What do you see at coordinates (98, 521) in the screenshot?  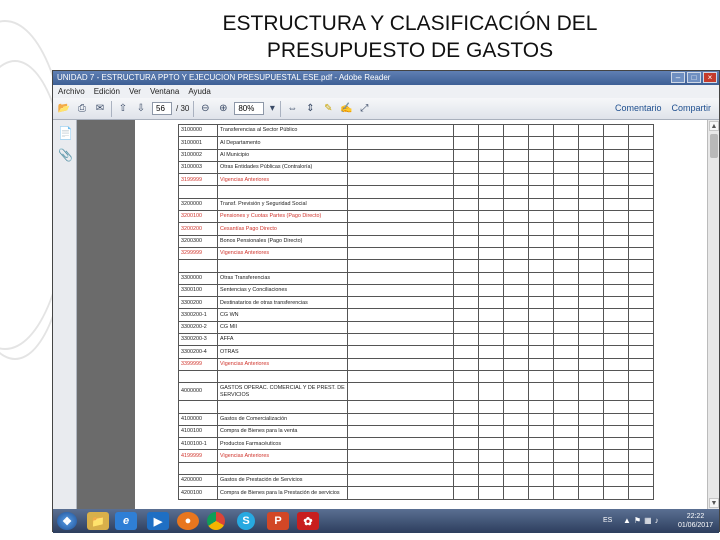 I see `file-explorer-icon: 📁` at bounding box center [98, 521].